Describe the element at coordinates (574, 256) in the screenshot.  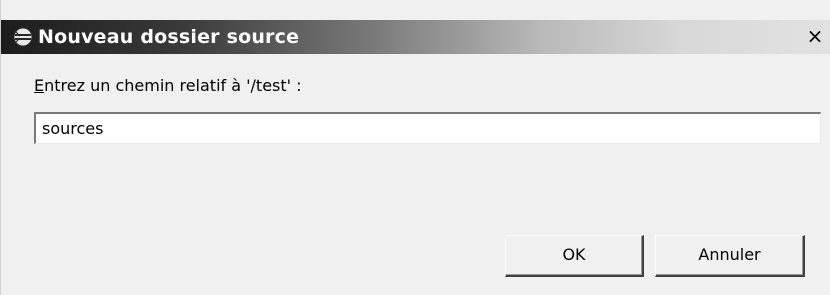
I see `ok-button: OK` at that location.